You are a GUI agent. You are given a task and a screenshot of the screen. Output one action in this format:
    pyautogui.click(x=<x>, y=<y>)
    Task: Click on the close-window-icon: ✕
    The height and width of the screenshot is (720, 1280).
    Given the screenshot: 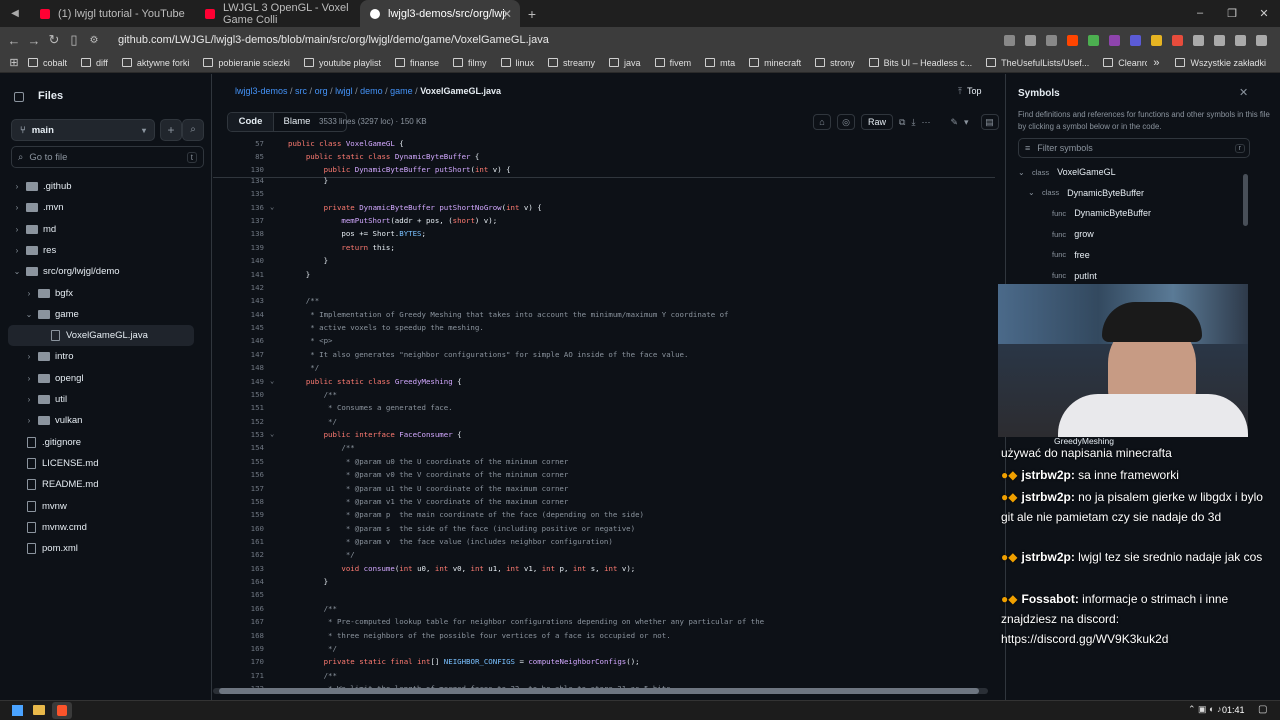 What is the action you would take?
    pyautogui.click(x=1264, y=13)
    